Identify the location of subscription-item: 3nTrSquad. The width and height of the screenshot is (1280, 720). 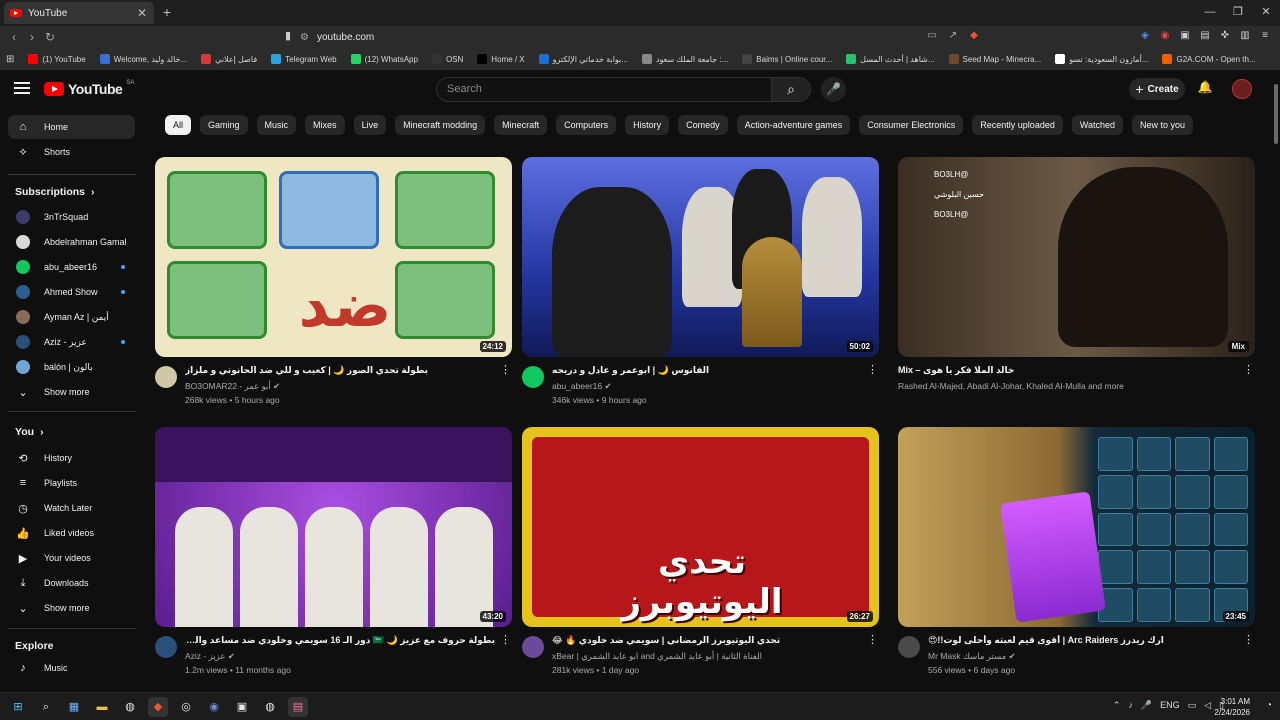
(71, 217).